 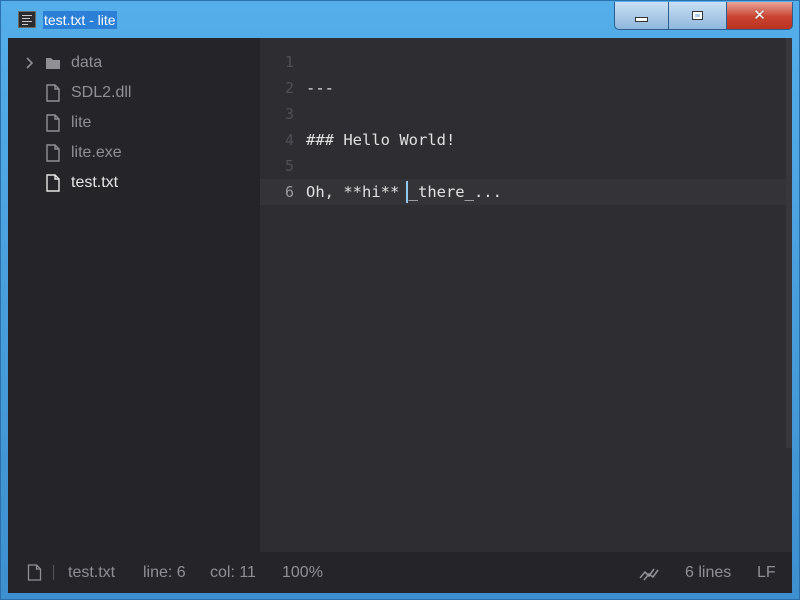 I want to click on tree-item-label: lite.exe, so click(x=96, y=152).